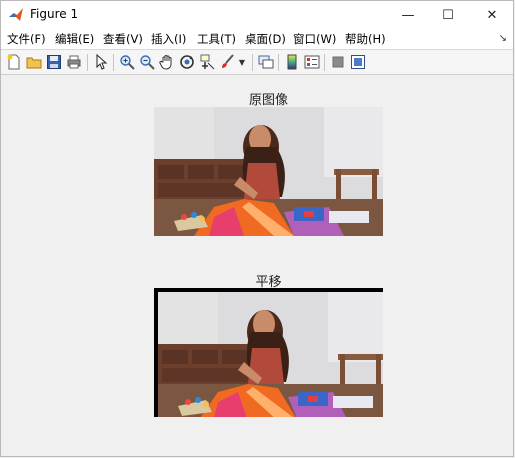  I want to click on hide-plot-tools-button, so click(338, 62).